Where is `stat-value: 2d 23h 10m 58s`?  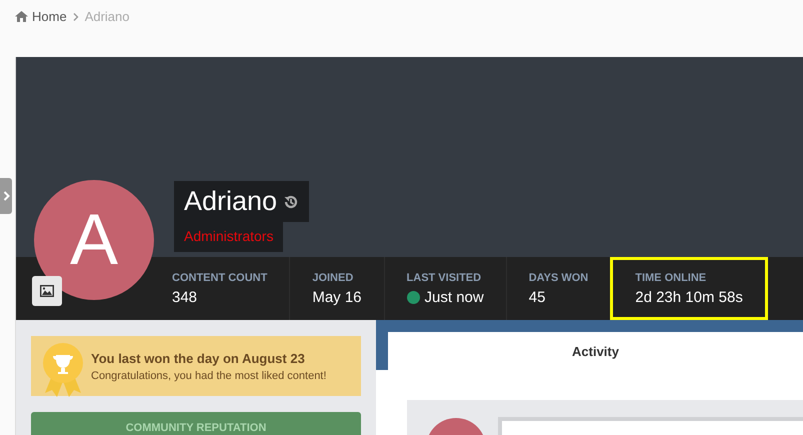 stat-value: 2d 23h 10m 58s is located at coordinates (689, 297).